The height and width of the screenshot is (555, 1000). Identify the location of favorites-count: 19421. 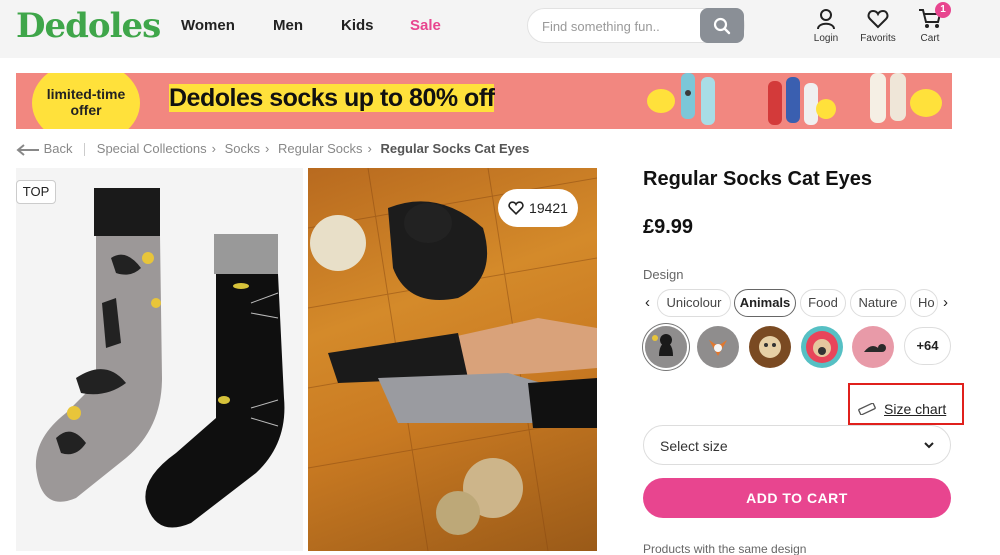
(548, 208).